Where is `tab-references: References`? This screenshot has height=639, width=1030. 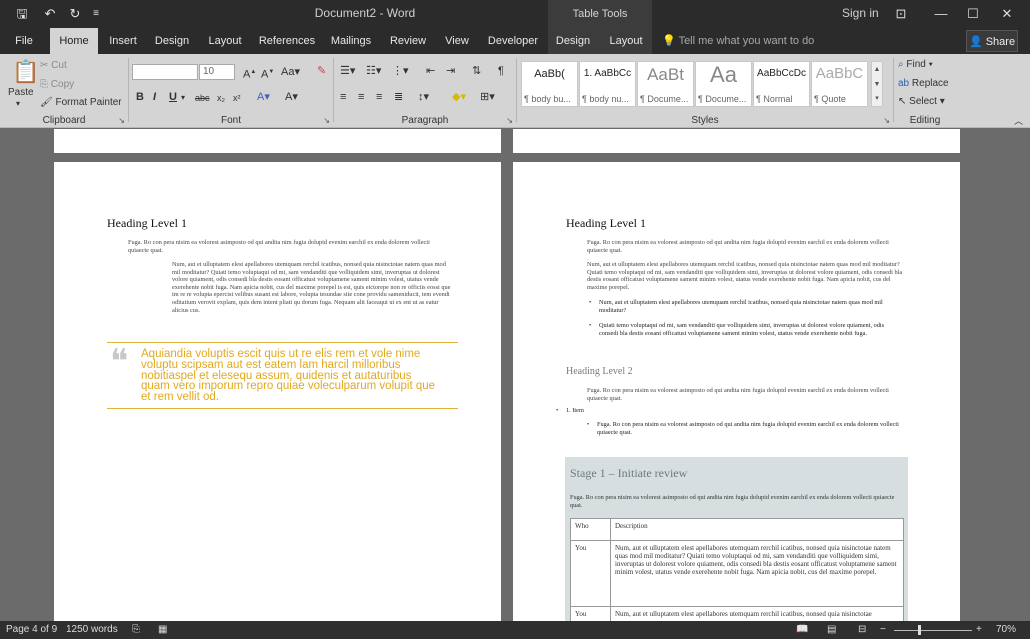
tab-references: References is located at coordinates (287, 41).